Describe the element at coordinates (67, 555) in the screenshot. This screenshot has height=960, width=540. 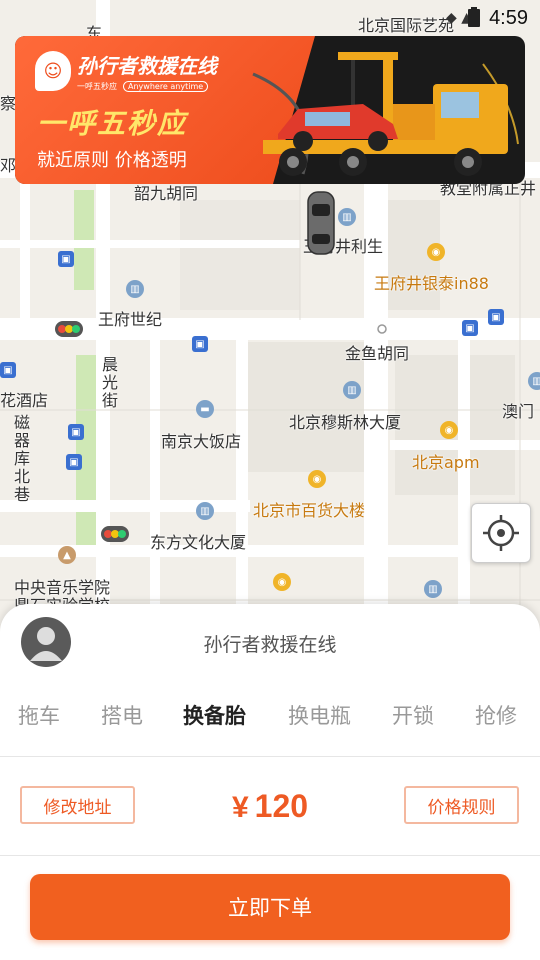
I see `school-icon: ▲` at that location.